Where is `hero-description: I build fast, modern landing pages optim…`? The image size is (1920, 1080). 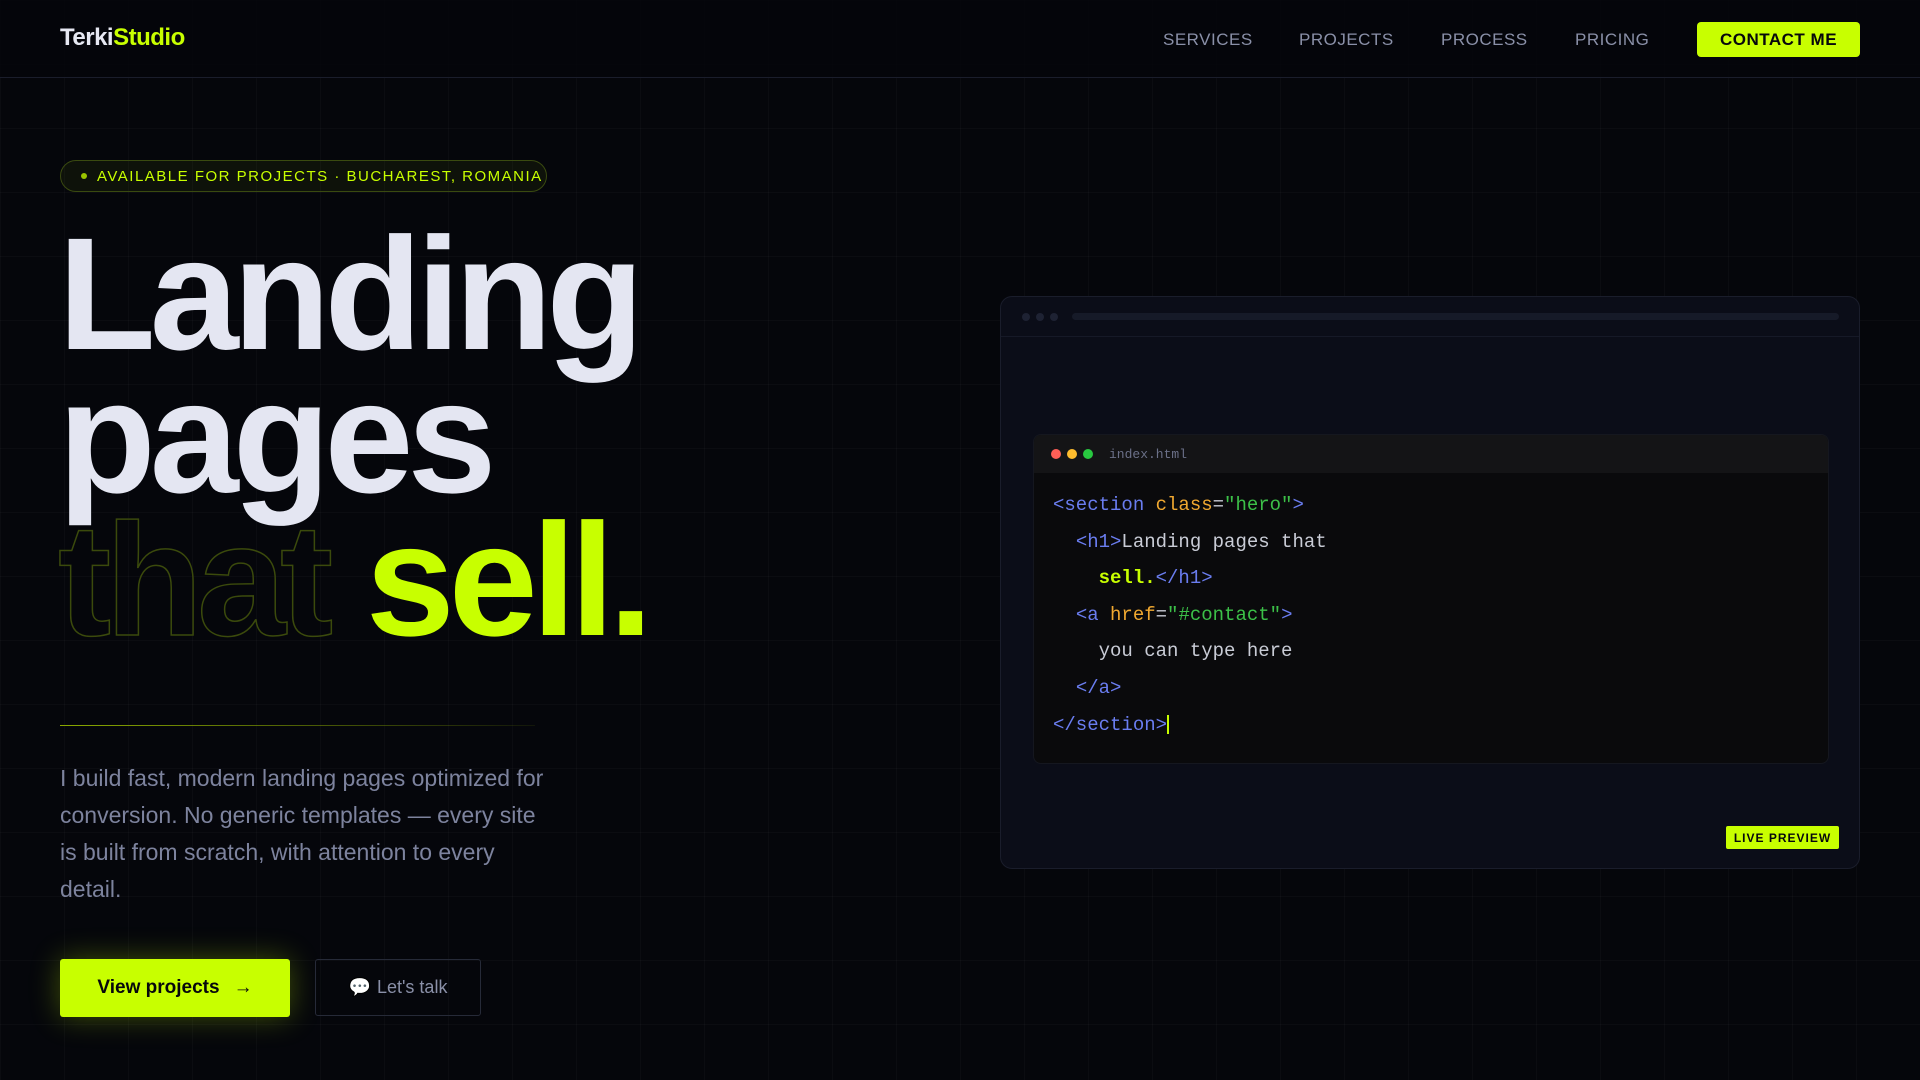 hero-description: I build fast, modern landing pages optim… is located at coordinates (302, 833).